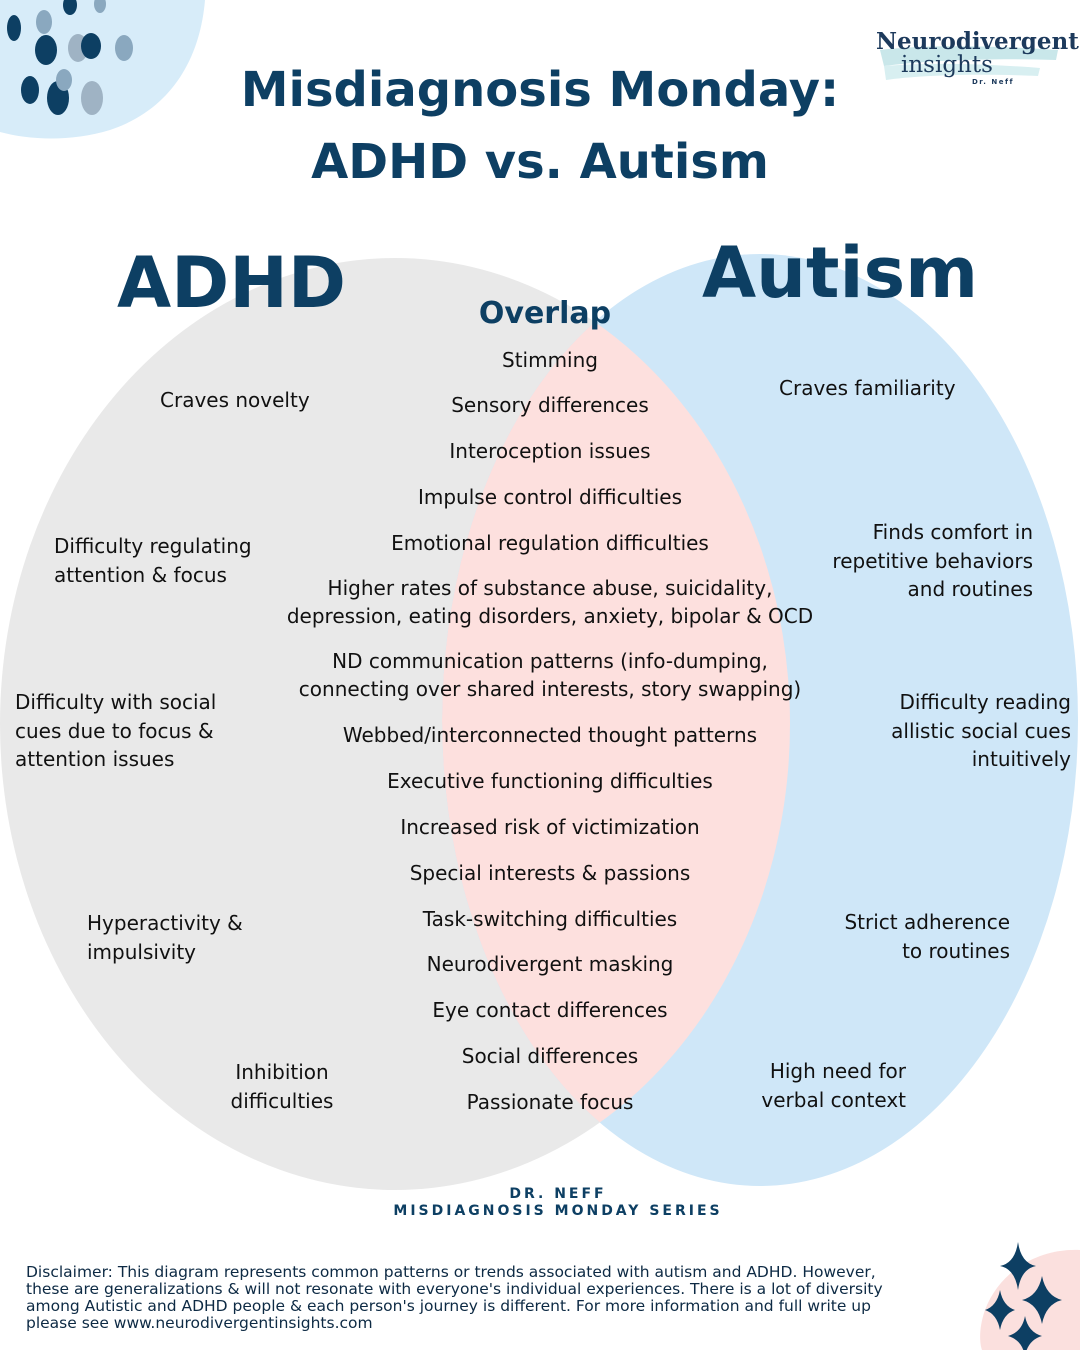  I want to click on autism-item: Strict adherence to routines, so click(927, 936).